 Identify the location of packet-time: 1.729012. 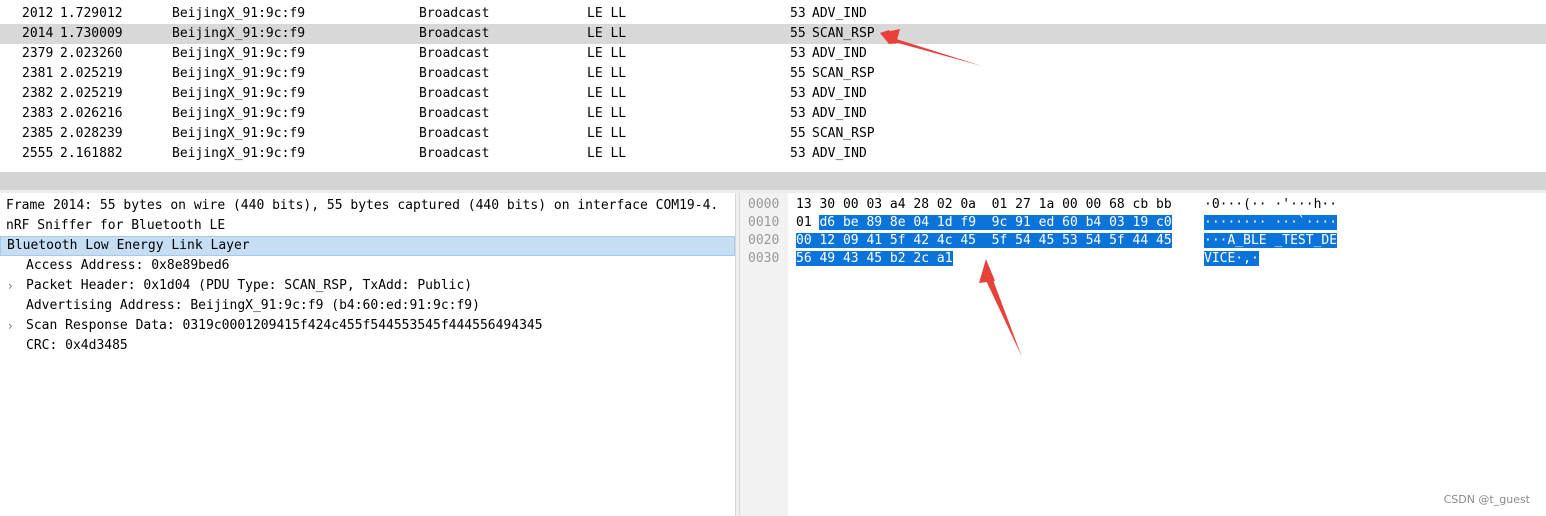
(91, 13).